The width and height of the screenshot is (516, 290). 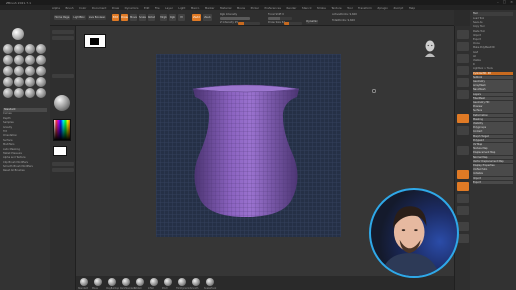 What do you see at coordinates (82, 8) in the screenshot?
I see `menu-item-color: Color` at bounding box center [82, 8].